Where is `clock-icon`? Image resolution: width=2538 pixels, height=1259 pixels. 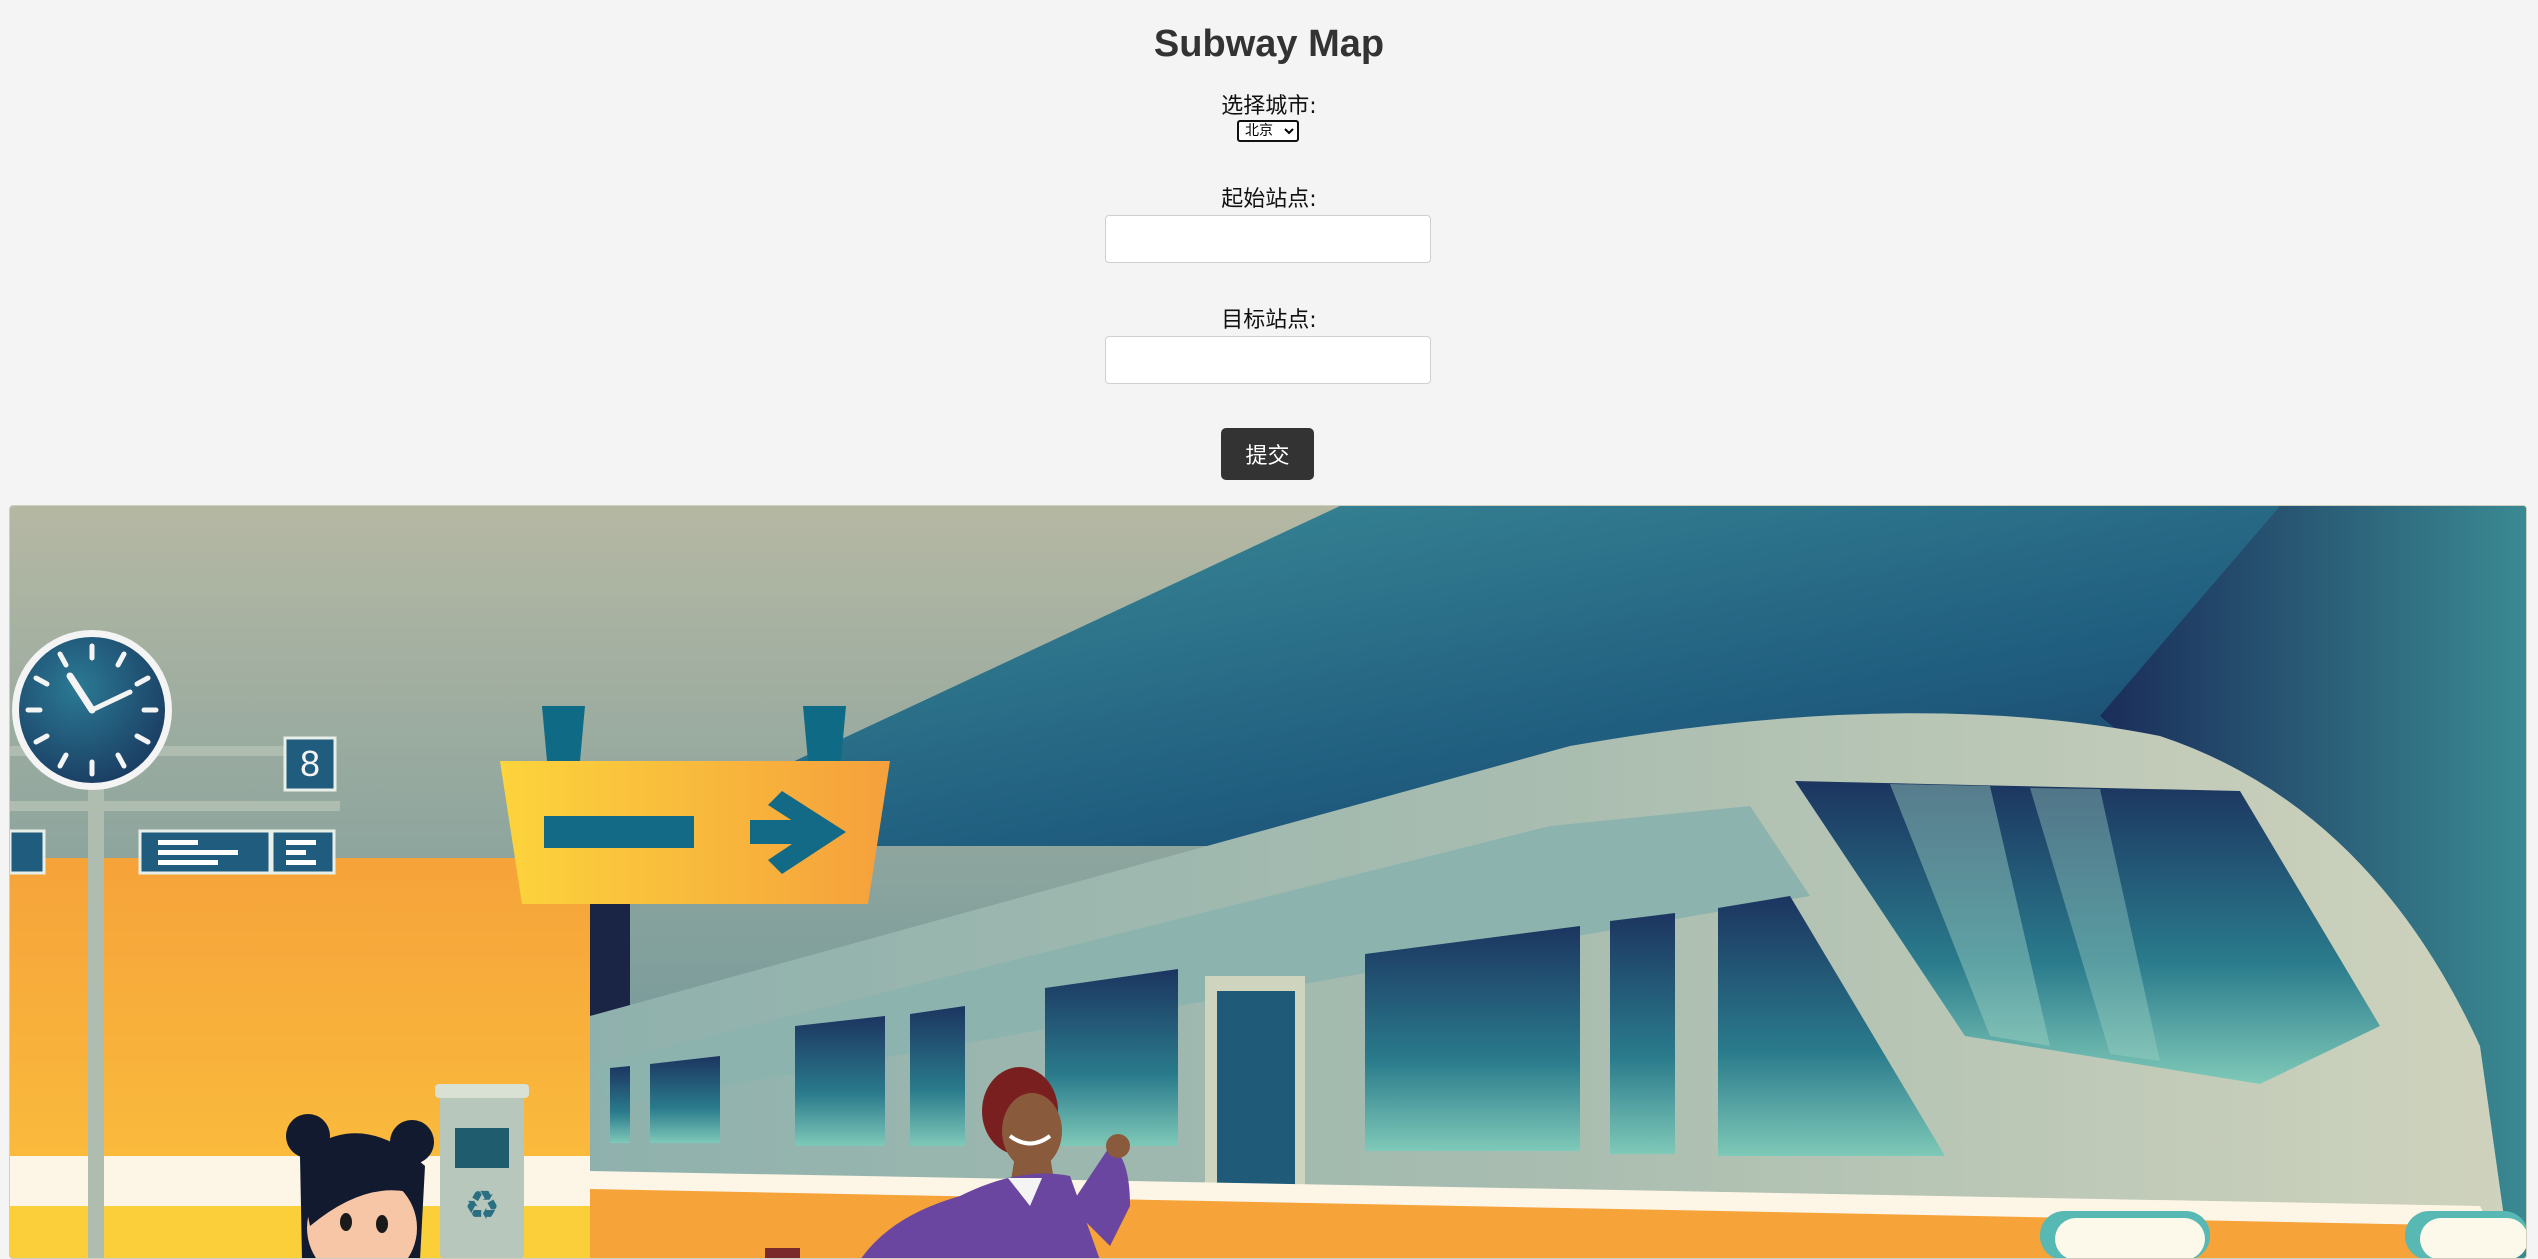
clock-icon is located at coordinates (92, 710).